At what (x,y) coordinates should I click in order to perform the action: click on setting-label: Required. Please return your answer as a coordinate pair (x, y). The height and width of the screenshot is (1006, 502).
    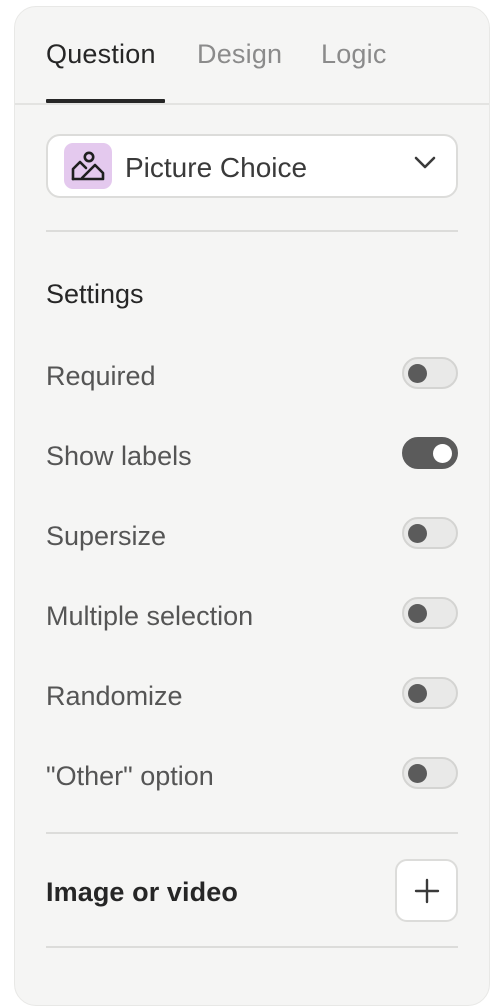
    Looking at the image, I should click on (101, 376).